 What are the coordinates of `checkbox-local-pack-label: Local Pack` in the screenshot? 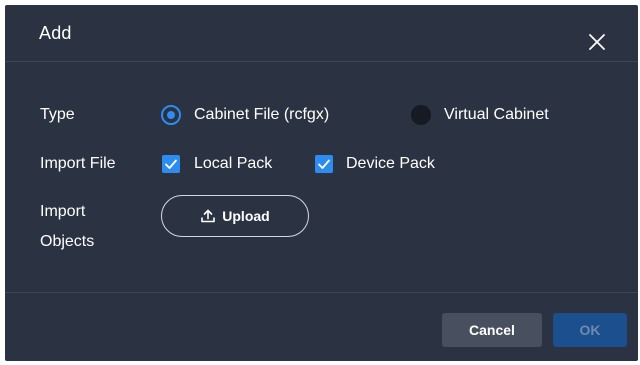 It's located at (233, 164).